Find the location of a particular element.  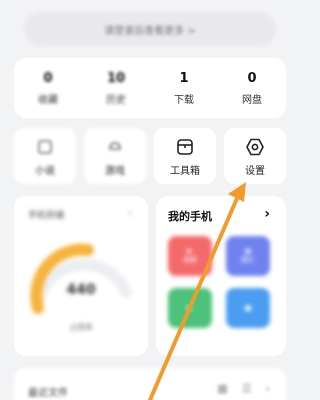

app-3: ▶ is located at coordinates (190, 308).